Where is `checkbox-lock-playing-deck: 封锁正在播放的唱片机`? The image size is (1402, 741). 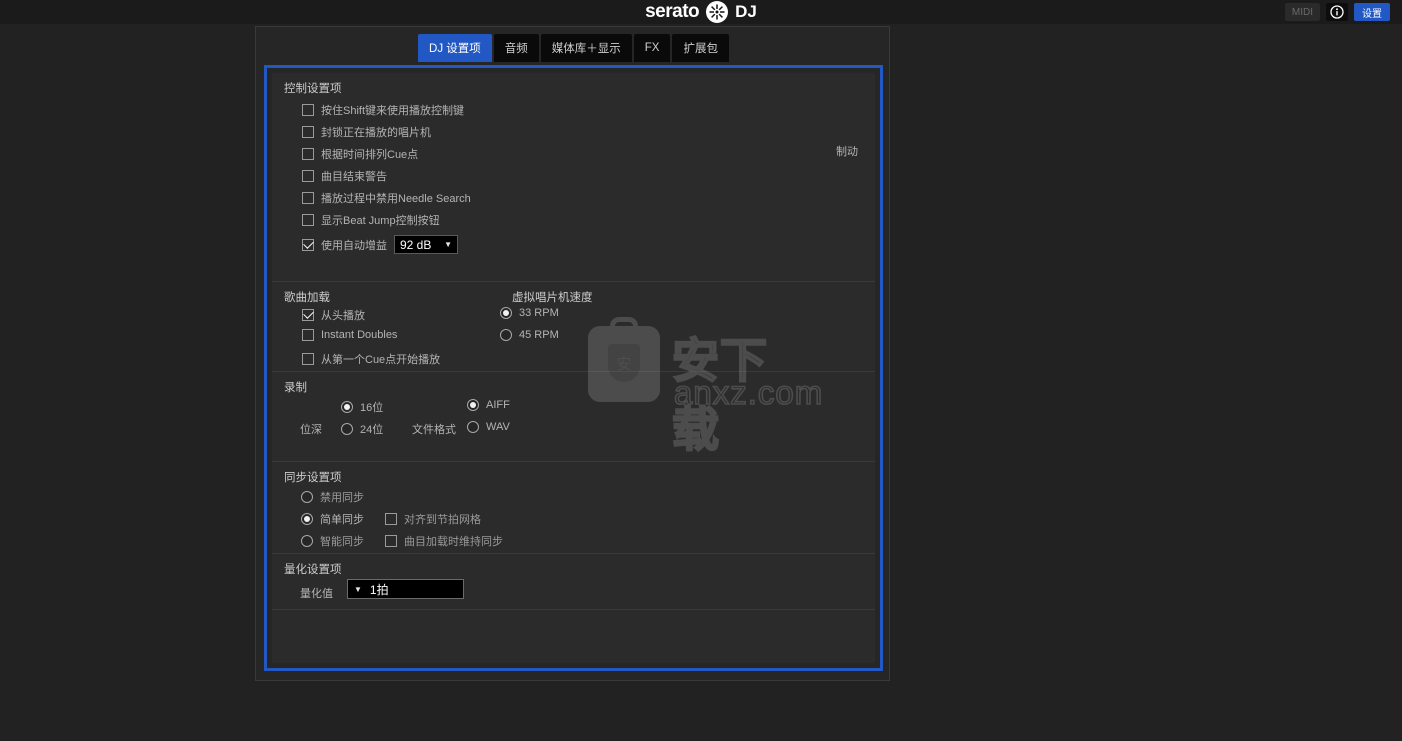
checkbox-lock-playing-deck: 封锁正在播放的唱片机 is located at coordinates (366, 132).